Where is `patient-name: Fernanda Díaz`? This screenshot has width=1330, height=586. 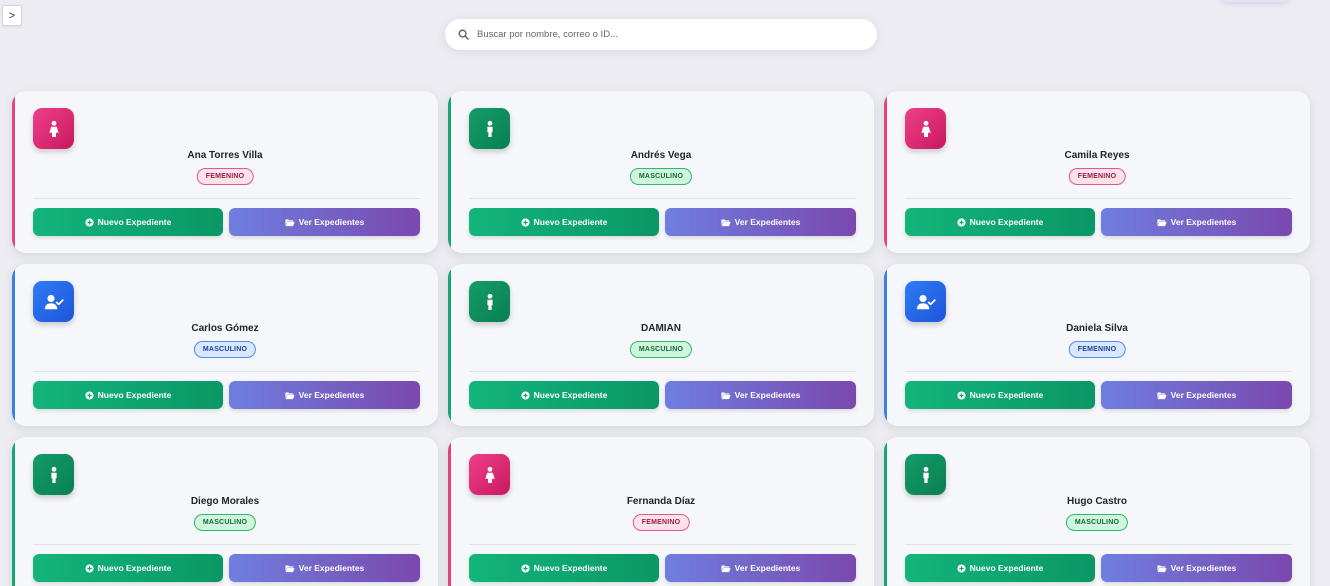
patient-name: Fernanda Díaz is located at coordinates (661, 501).